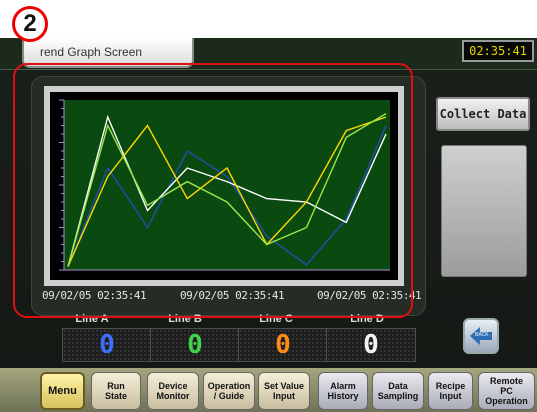 This screenshot has width=537, height=412. I want to click on back-button: BACK, so click(481, 336).